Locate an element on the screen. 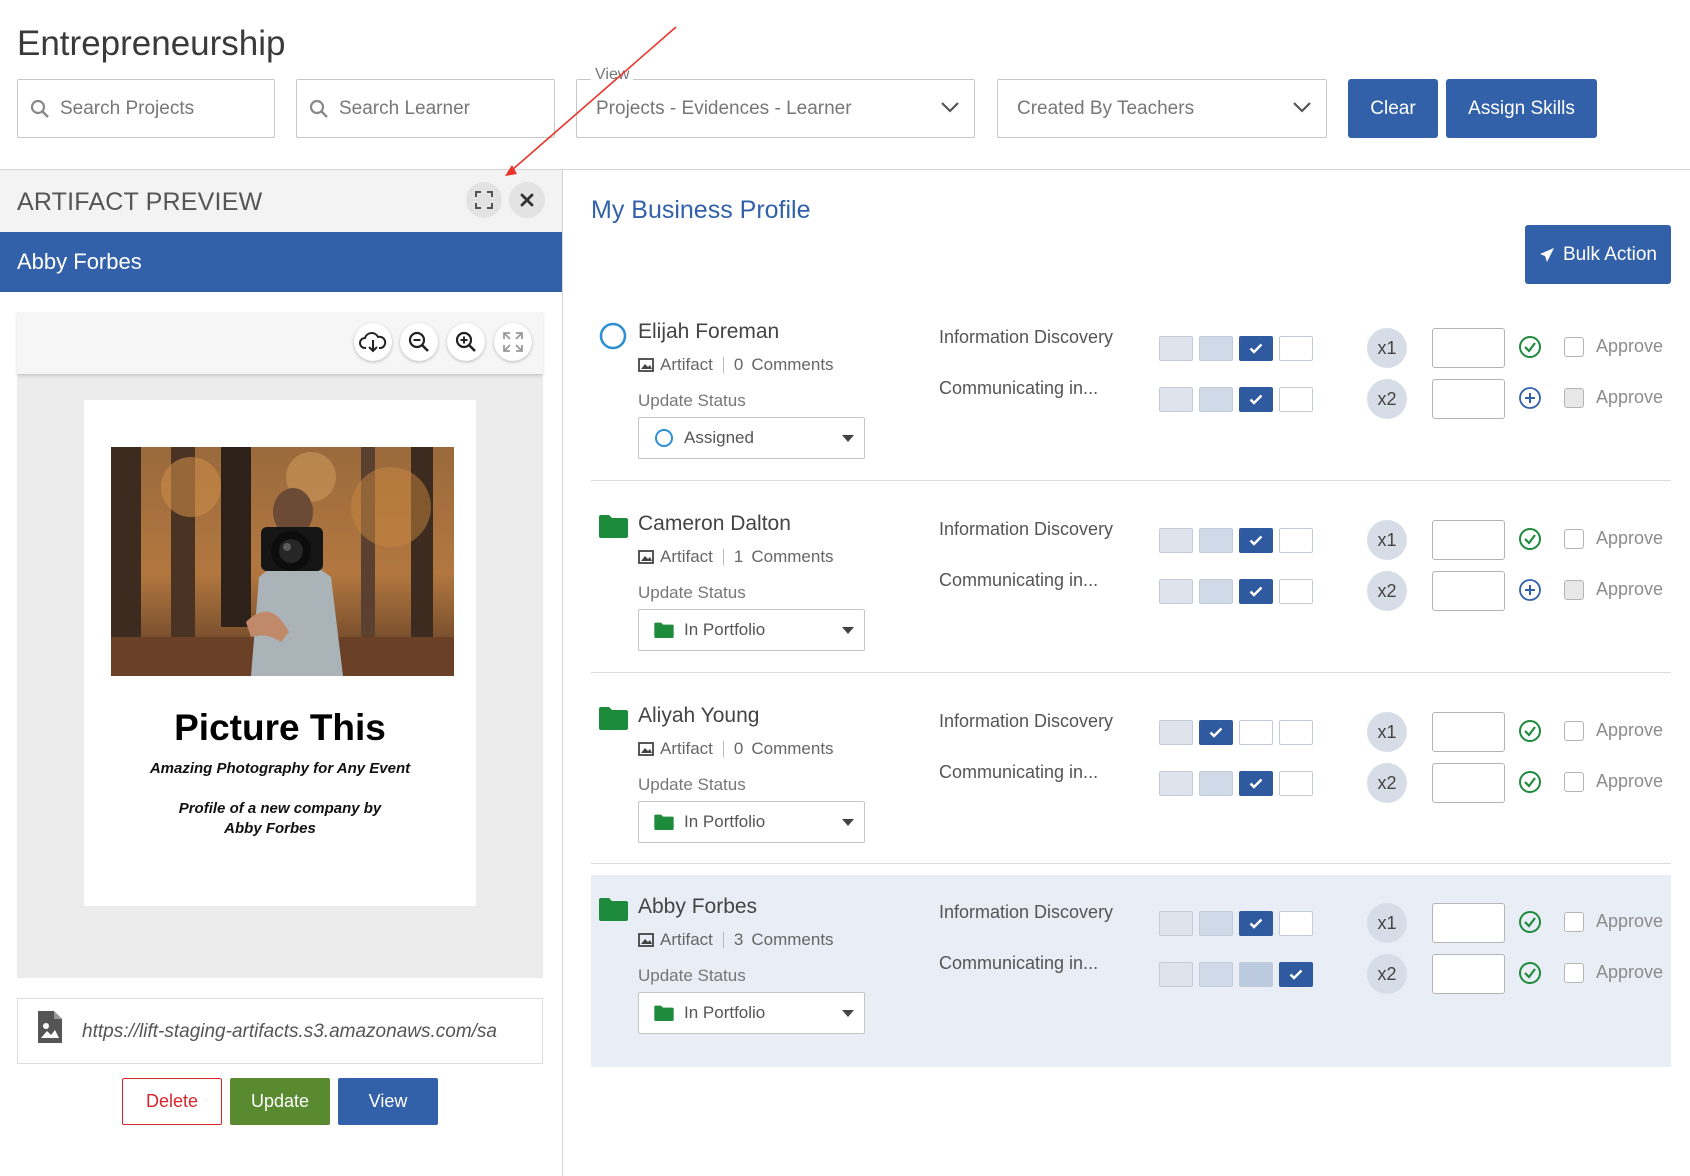  expand-panel-button is located at coordinates (484, 200).